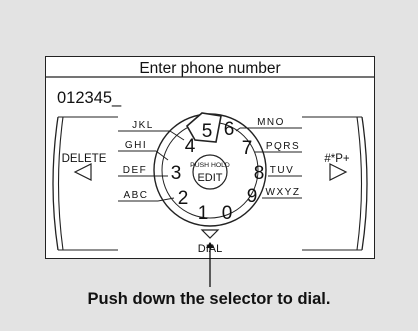 This screenshot has height=331, width=418. Describe the element at coordinates (135, 195) in the screenshot. I see `letters-abc: ABC` at that location.